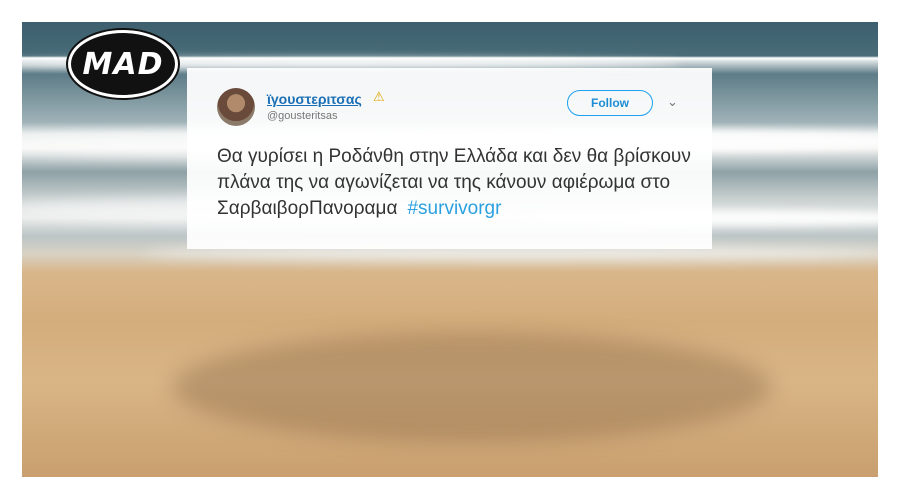 The width and height of the screenshot is (900, 499). What do you see at coordinates (454, 208) in the screenshot?
I see `hashtag-link: #survivorgr` at bounding box center [454, 208].